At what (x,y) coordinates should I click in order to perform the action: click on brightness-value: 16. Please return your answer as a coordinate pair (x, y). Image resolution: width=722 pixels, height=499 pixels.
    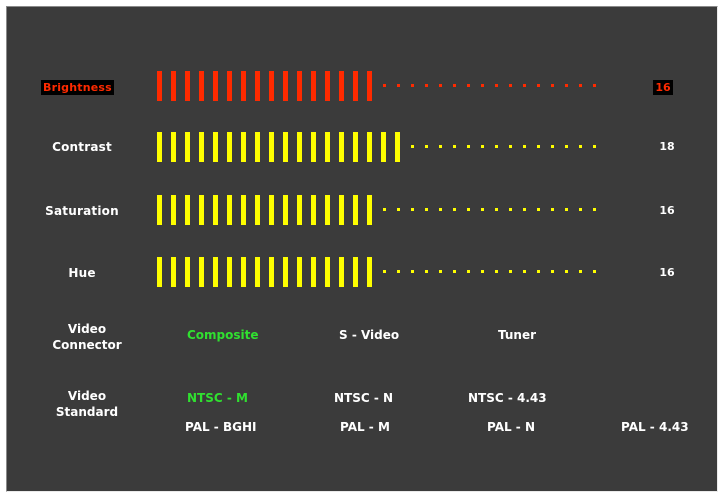
    Looking at the image, I should click on (663, 87).